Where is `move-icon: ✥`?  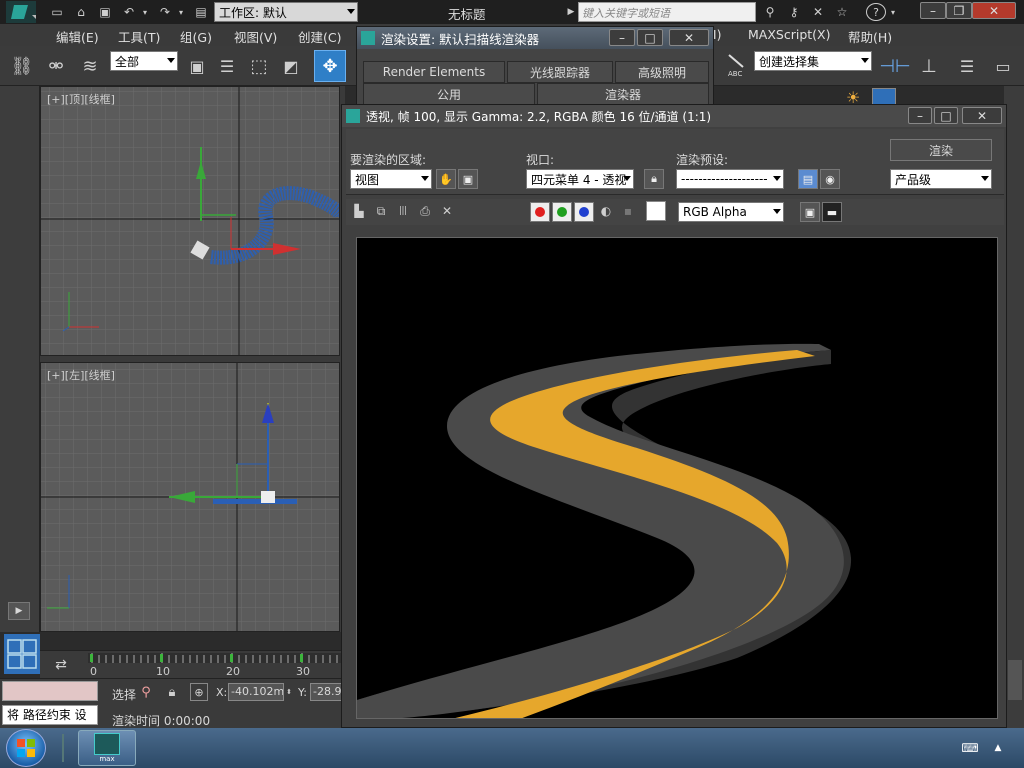
move-icon: ✥ is located at coordinates (330, 66).